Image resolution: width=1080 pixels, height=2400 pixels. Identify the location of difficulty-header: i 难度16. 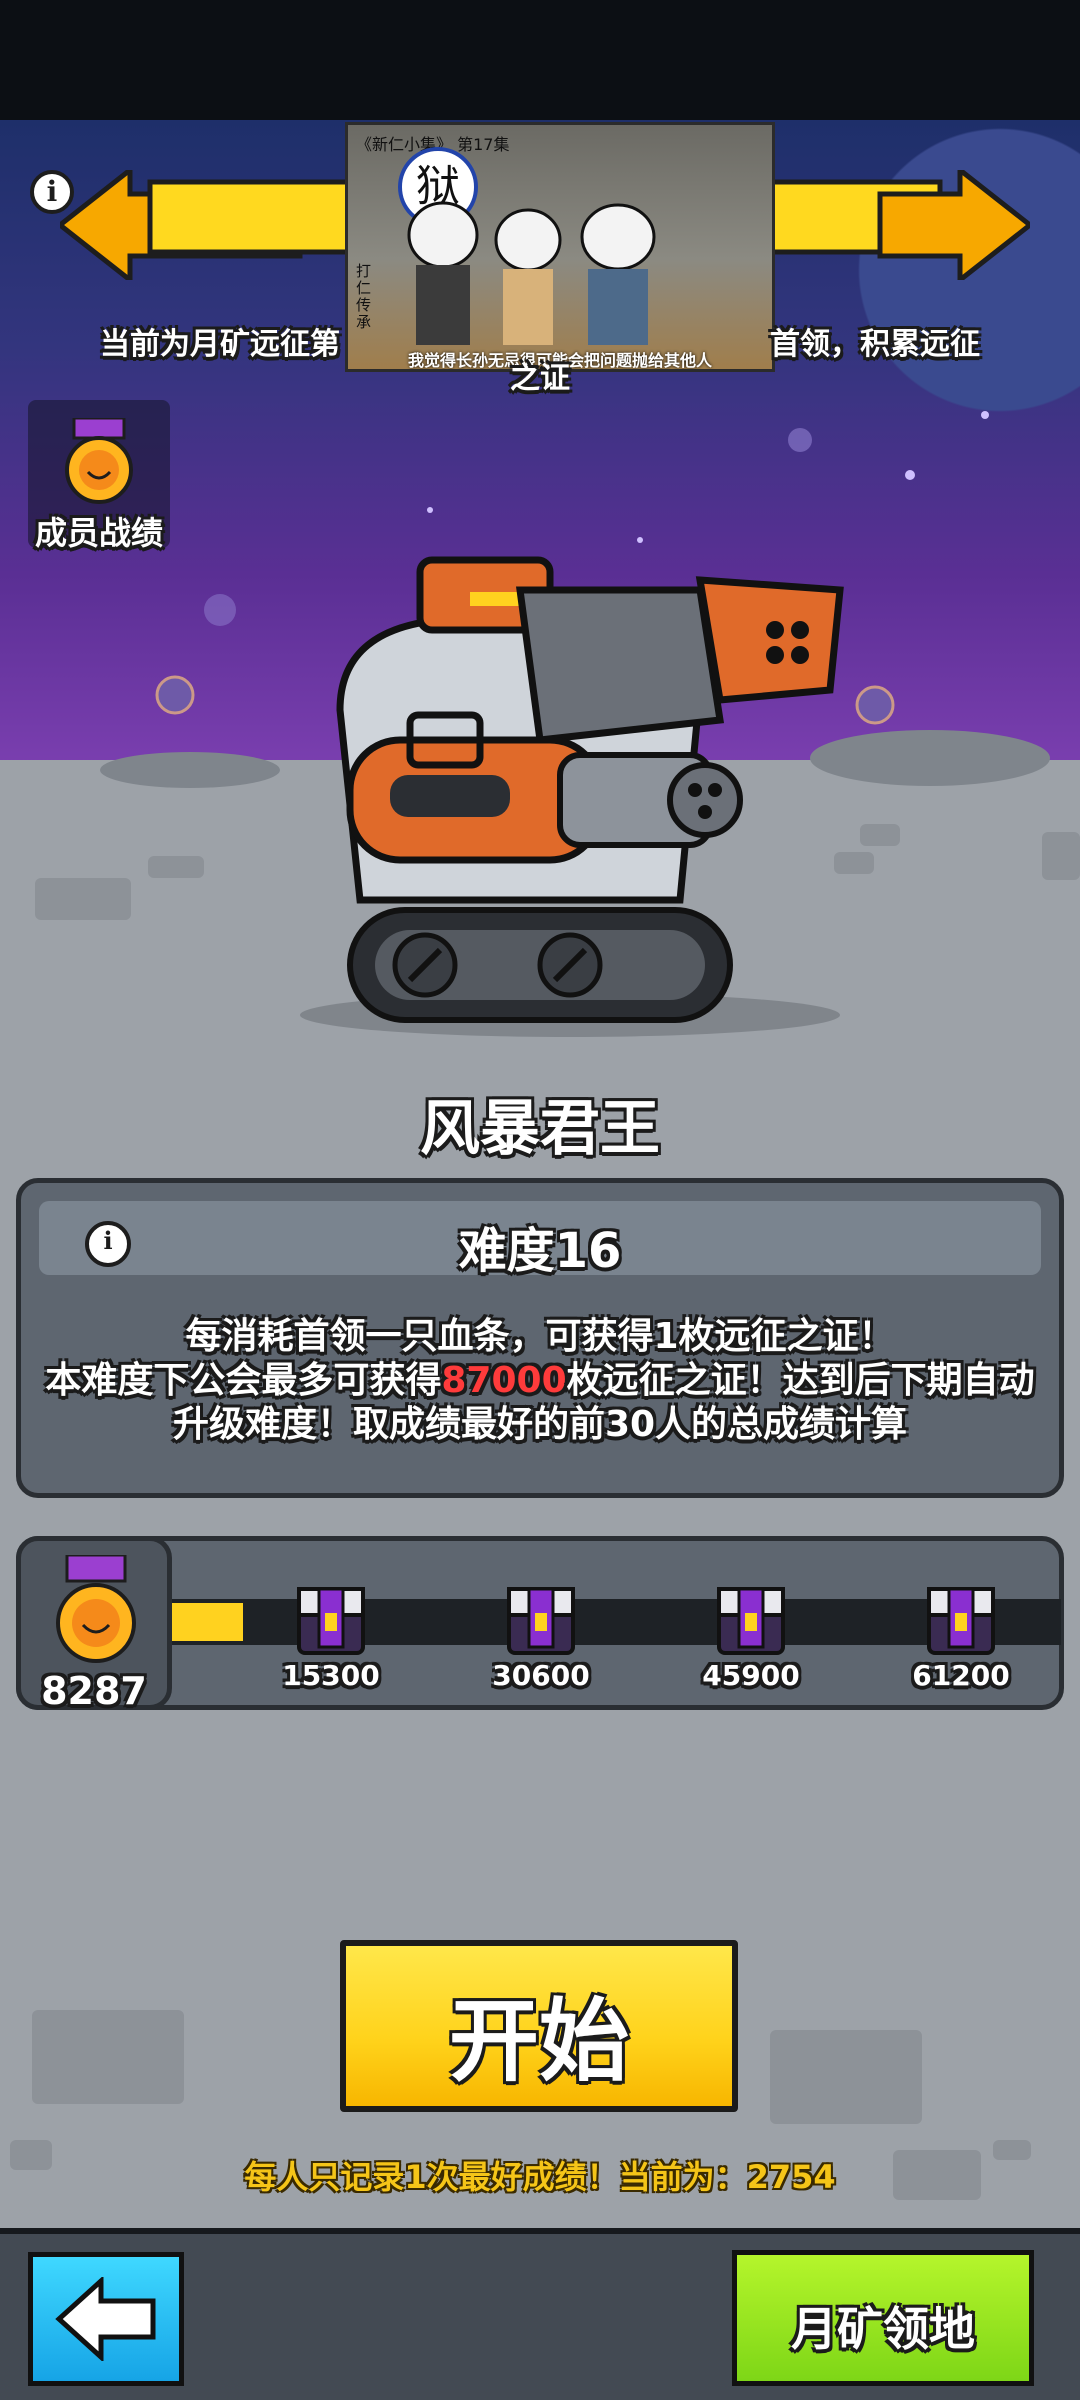
(540, 1240).